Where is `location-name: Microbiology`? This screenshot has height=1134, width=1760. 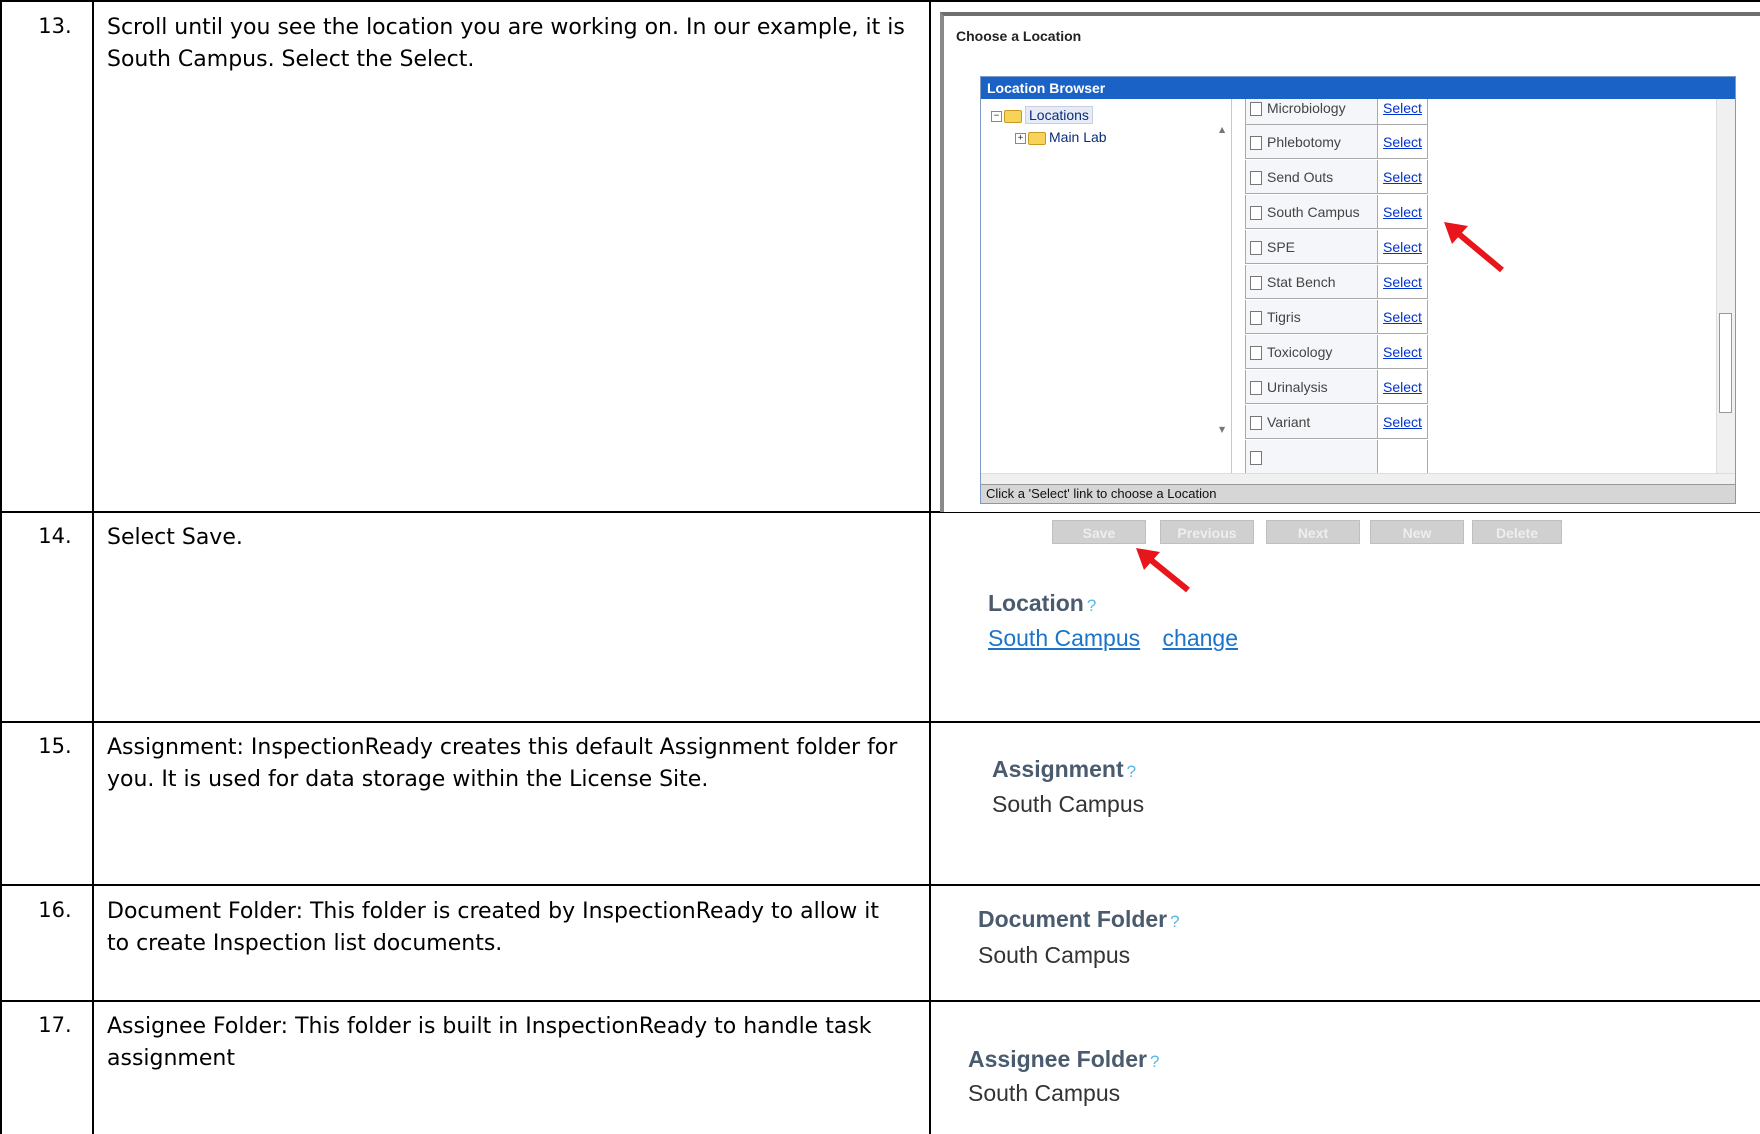 location-name: Microbiology is located at coordinates (1306, 108).